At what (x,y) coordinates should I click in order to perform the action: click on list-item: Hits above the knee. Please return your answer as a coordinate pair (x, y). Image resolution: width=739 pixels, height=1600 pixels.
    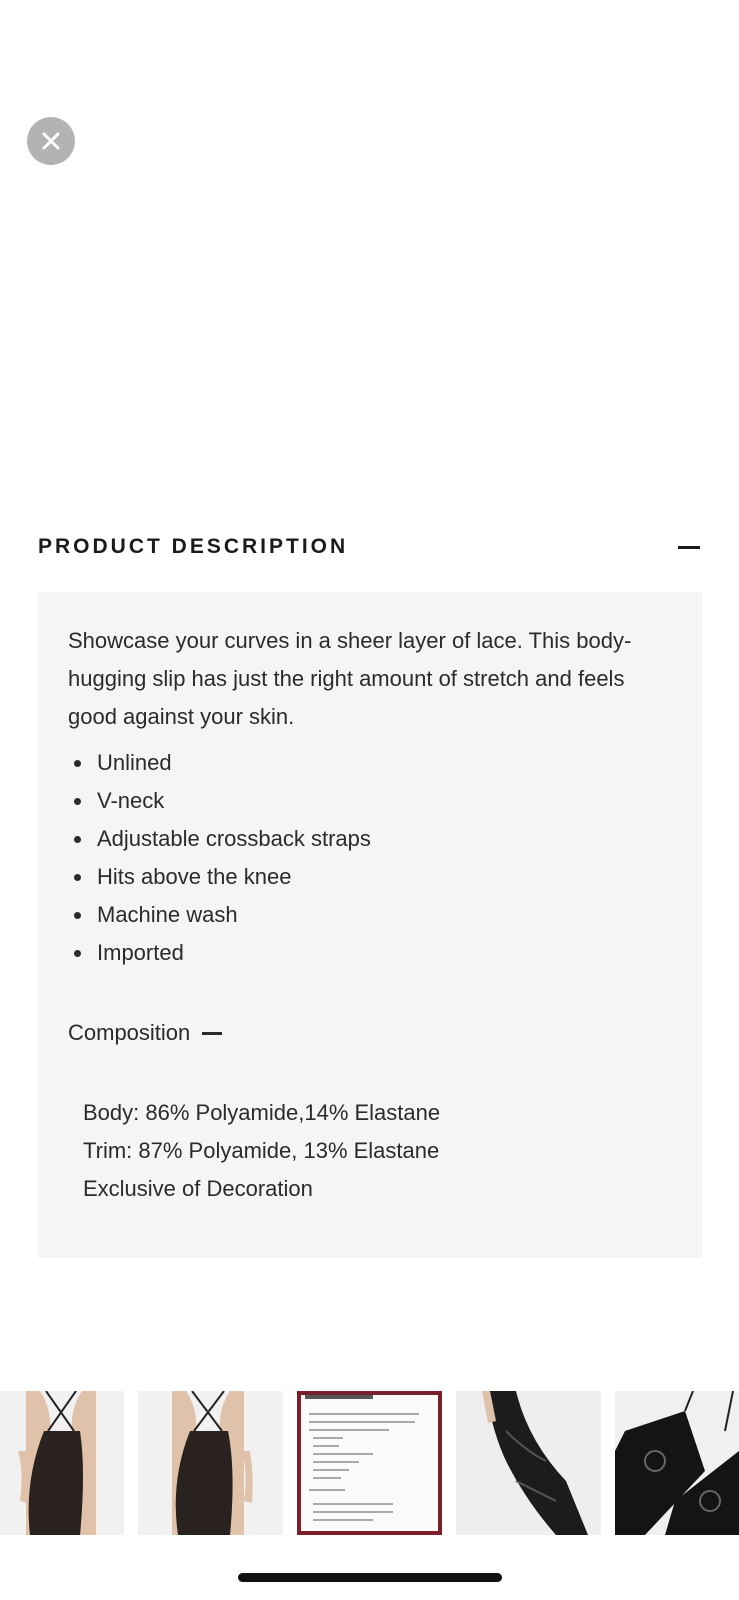
    Looking at the image, I should click on (370, 877).